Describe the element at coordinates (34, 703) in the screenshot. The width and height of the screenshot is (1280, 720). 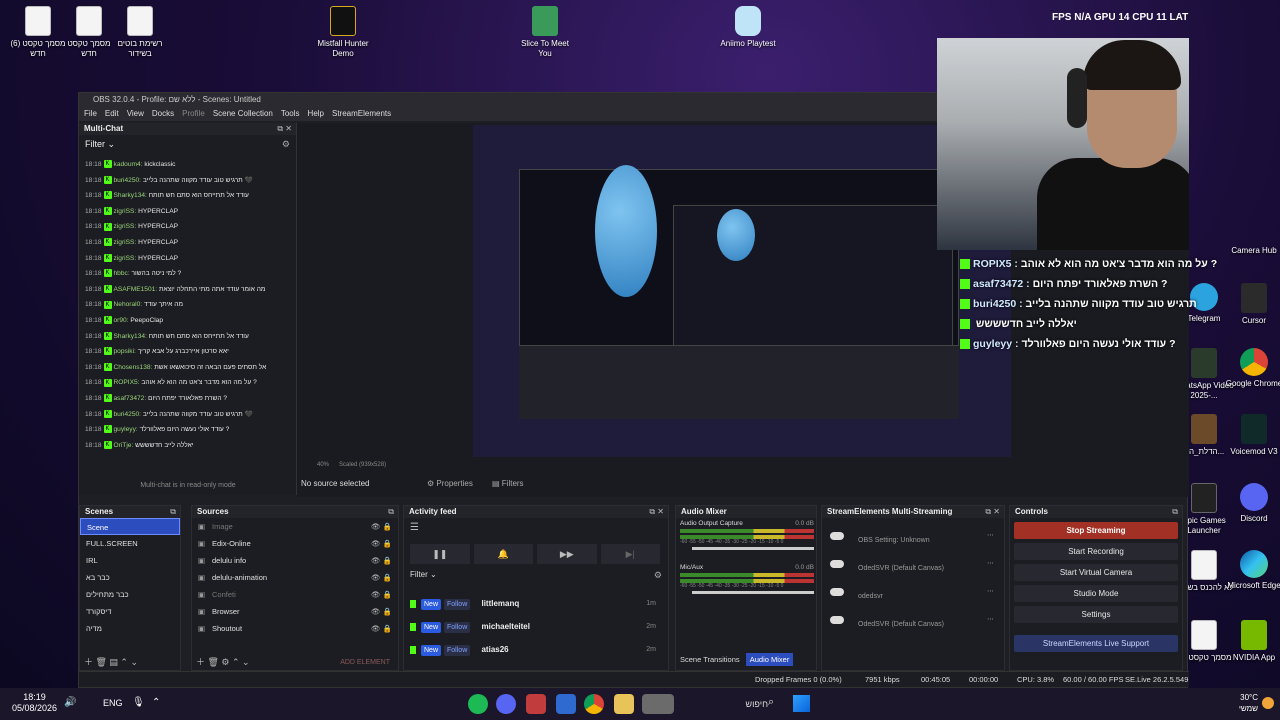
I see `clock: 18:19 05/08/2026` at that location.